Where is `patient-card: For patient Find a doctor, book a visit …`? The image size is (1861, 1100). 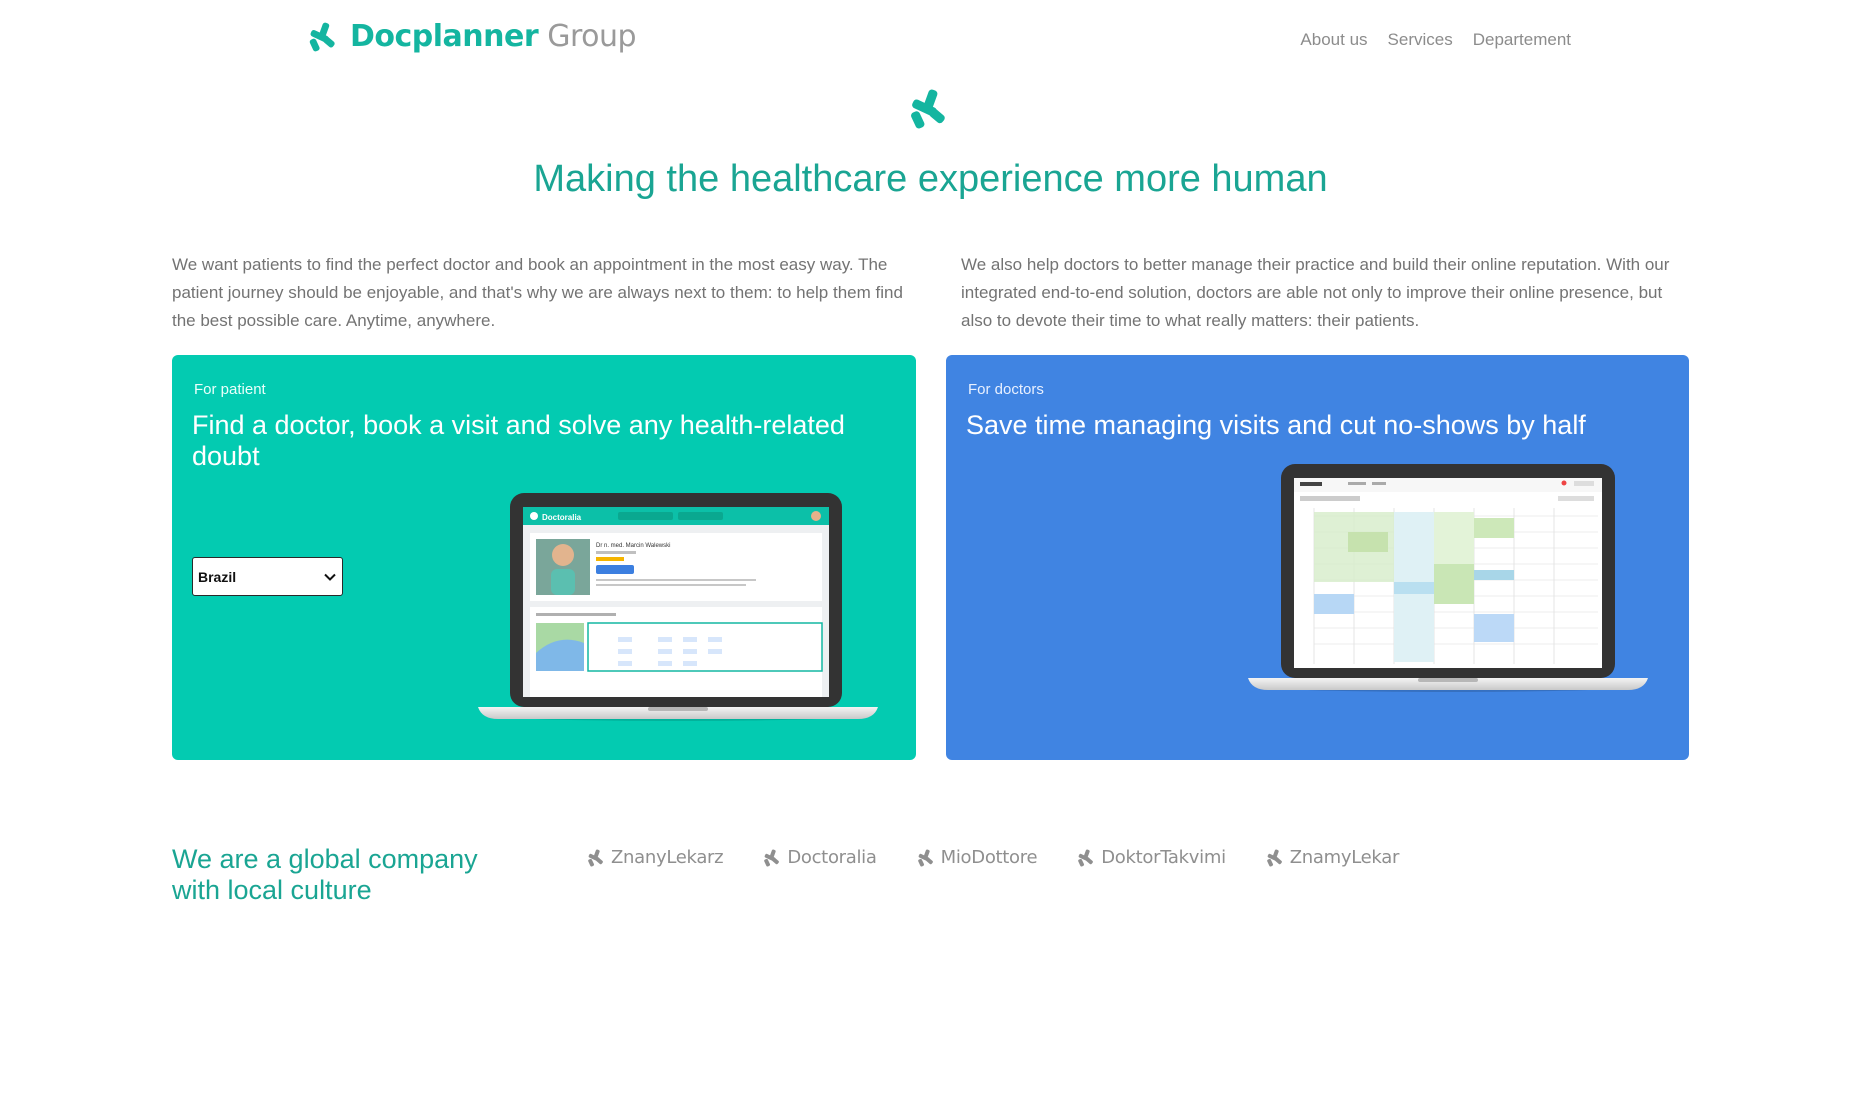
patient-card: For patient Find a doctor, book a visit … is located at coordinates (544, 557).